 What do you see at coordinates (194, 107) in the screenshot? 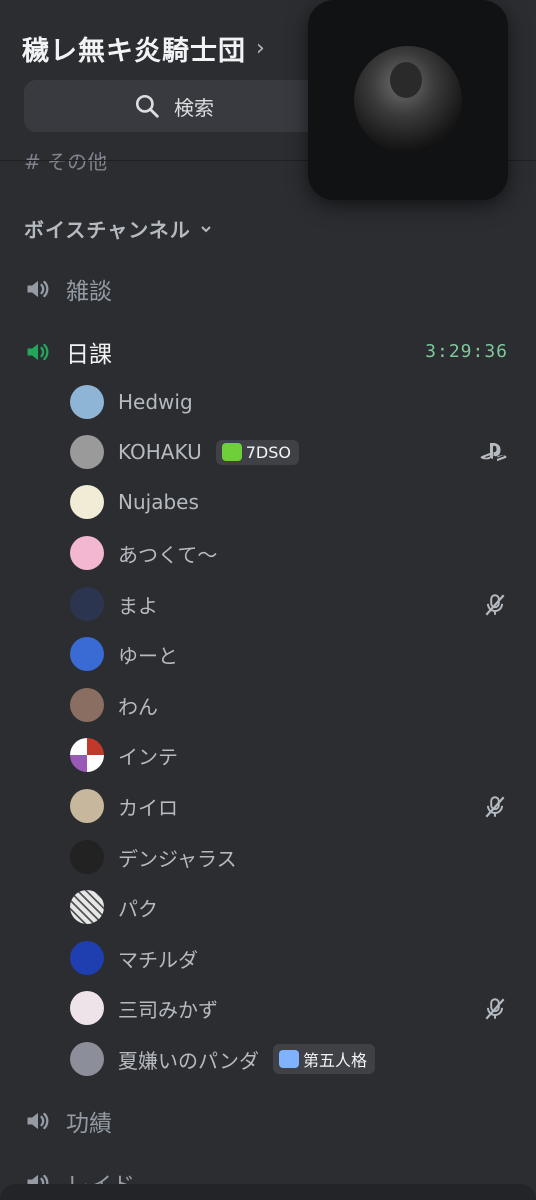
I see `search-label: 検索` at bounding box center [194, 107].